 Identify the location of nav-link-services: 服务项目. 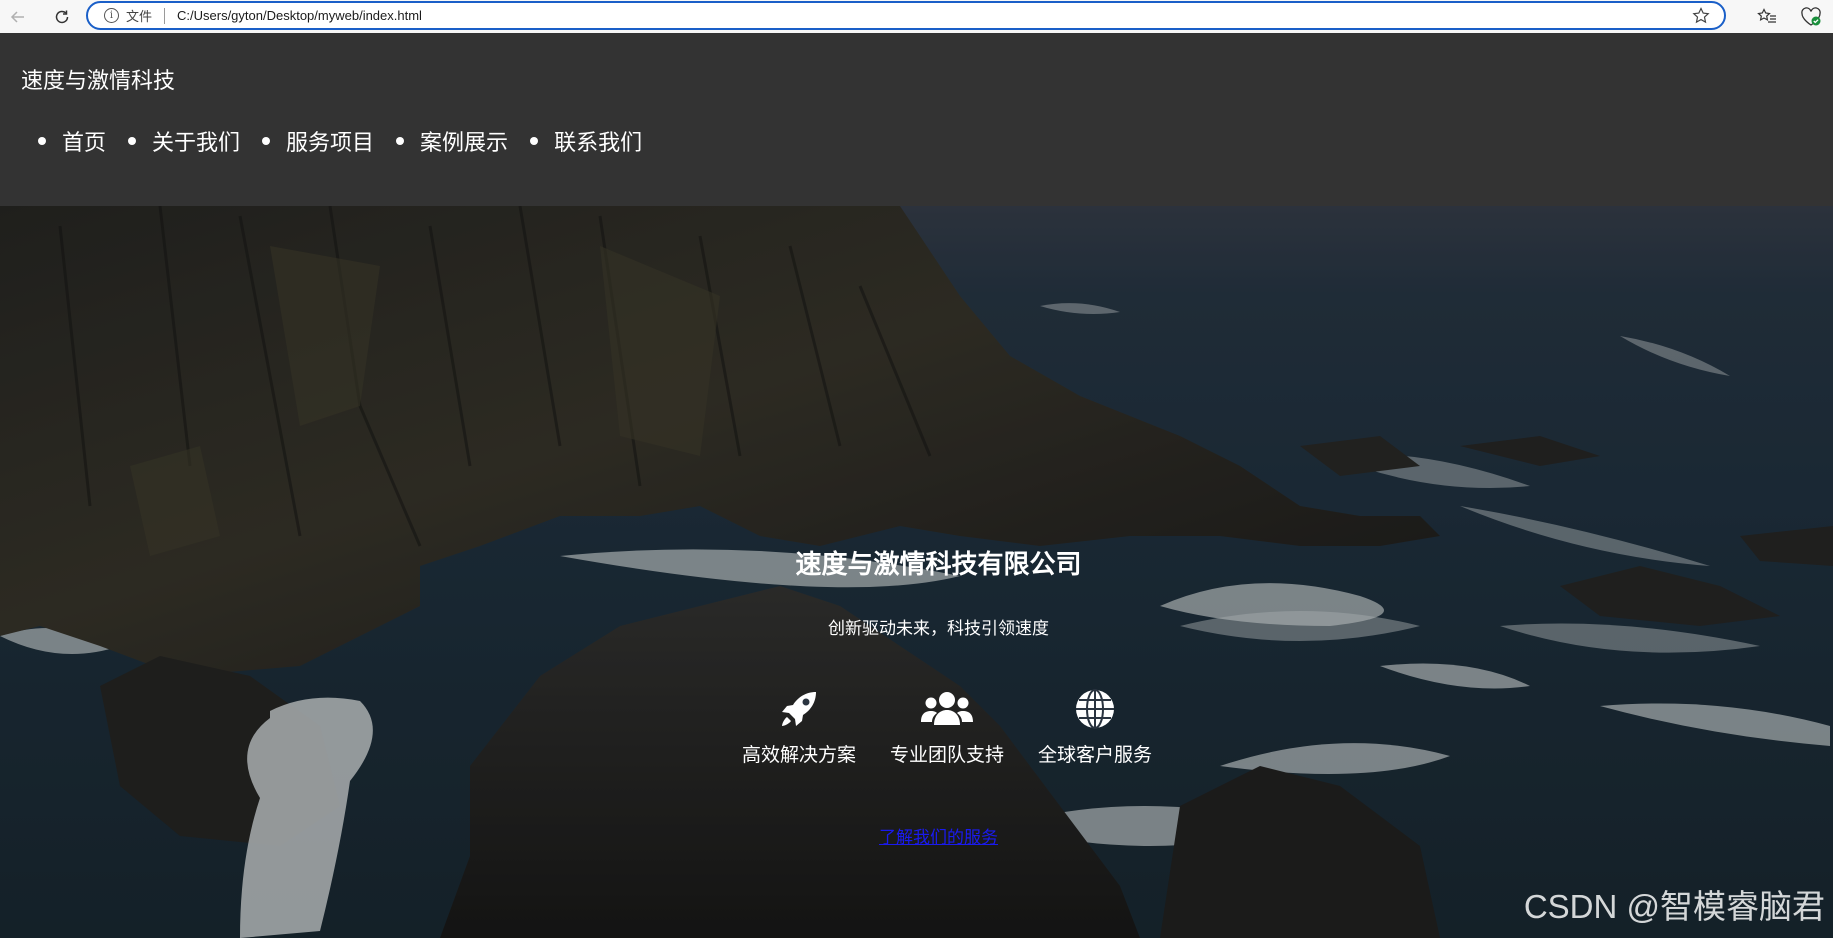
(330, 143).